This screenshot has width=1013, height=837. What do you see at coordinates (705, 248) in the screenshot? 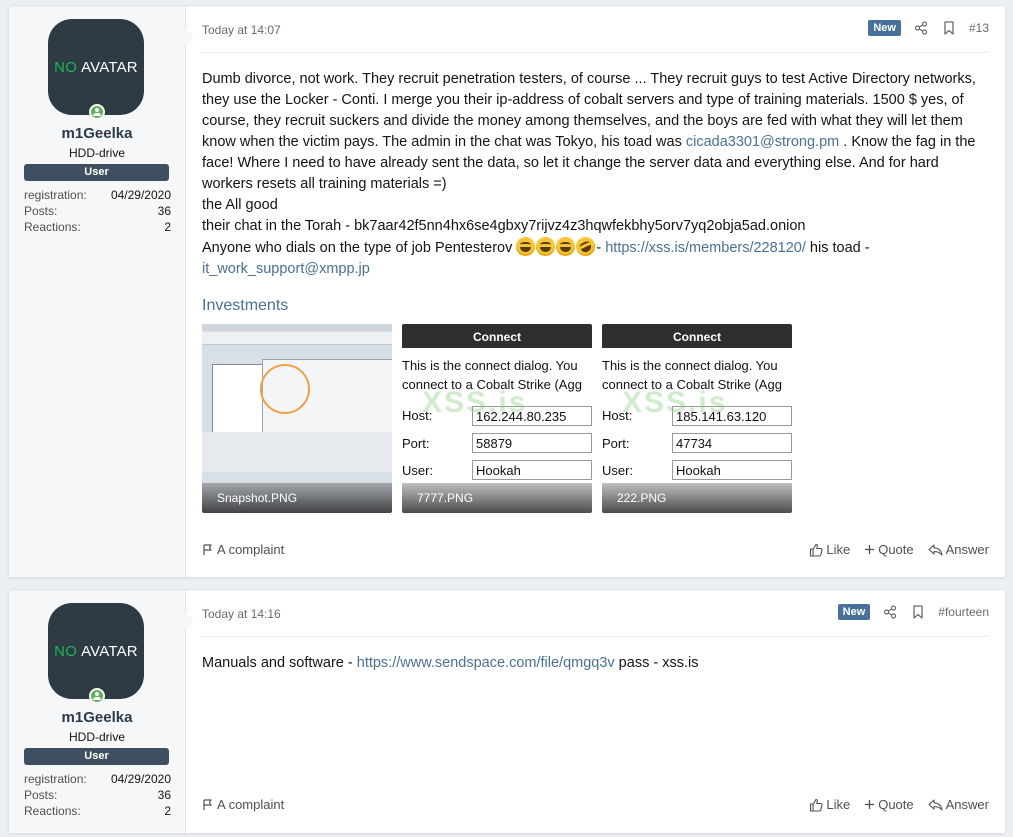
I see `member-link: https://xss.is/members/228120/` at bounding box center [705, 248].